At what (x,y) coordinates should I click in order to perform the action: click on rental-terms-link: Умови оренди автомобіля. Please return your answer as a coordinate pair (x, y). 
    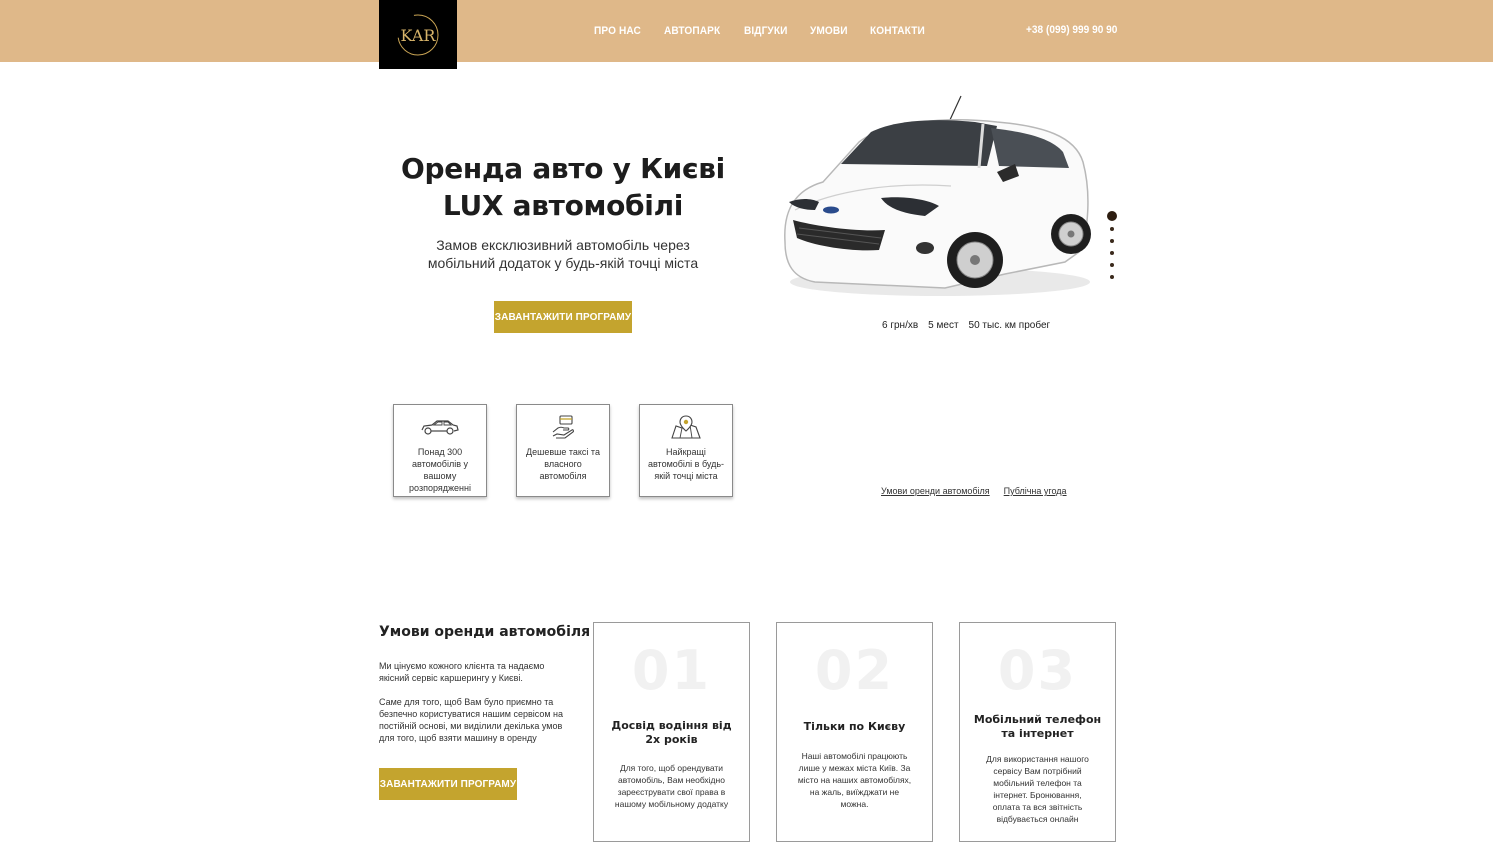
    Looking at the image, I should click on (935, 491).